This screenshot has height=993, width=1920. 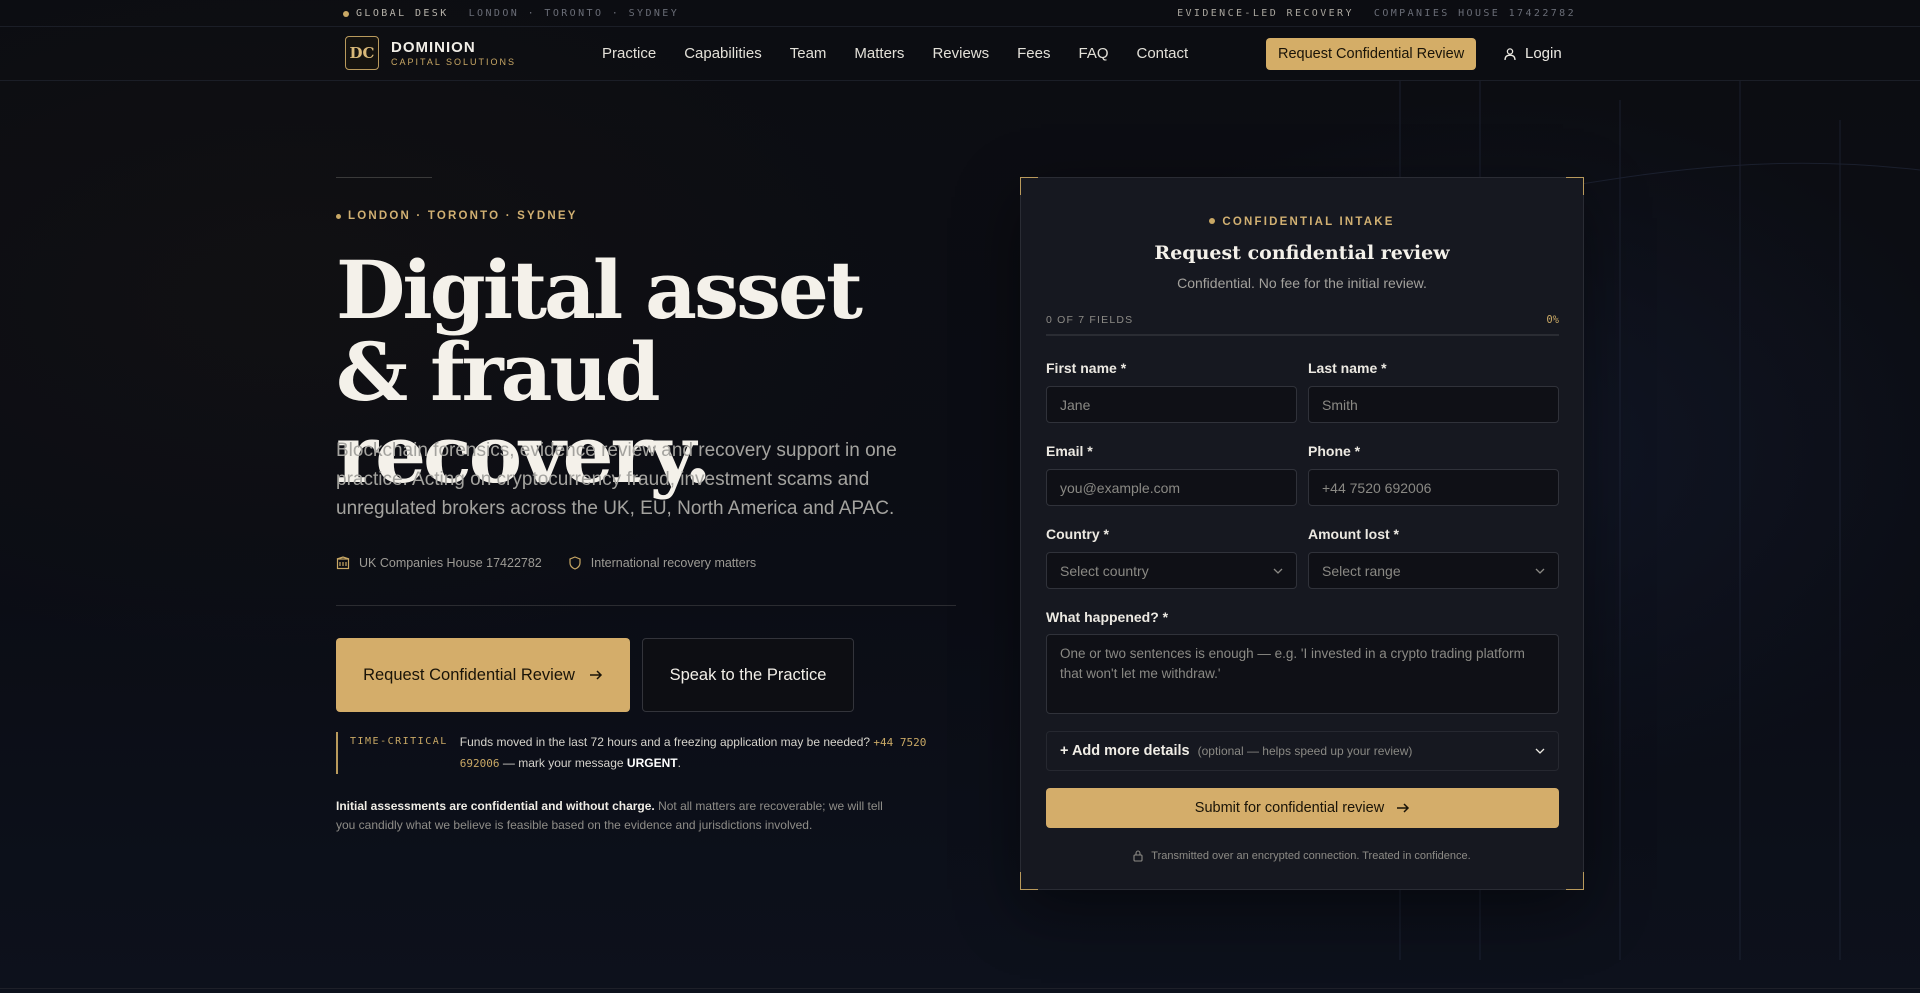 What do you see at coordinates (575, 563) in the screenshot?
I see `shield-icon` at bounding box center [575, 563].